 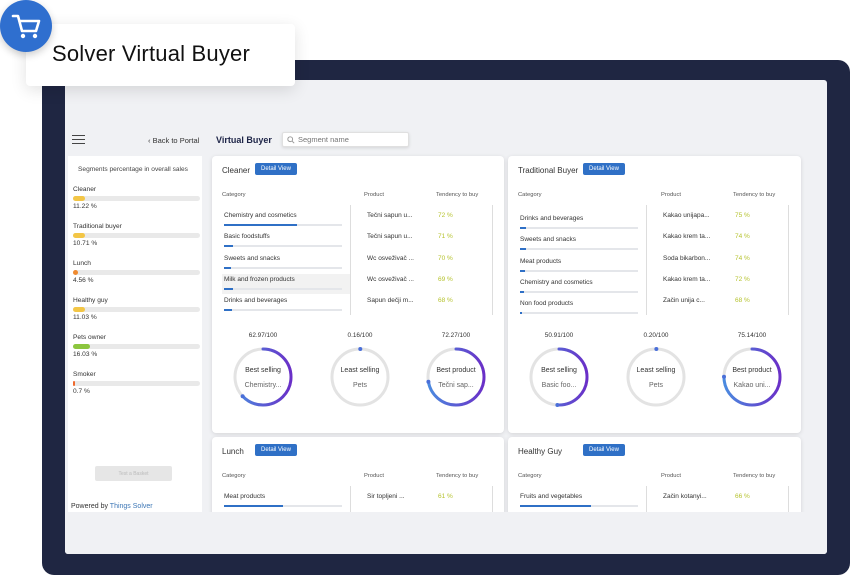 What do you see at coordinates (655, 385) in the screenshot?
I see `gauge-sublabel: Pets` at bounding box center [655, 385].